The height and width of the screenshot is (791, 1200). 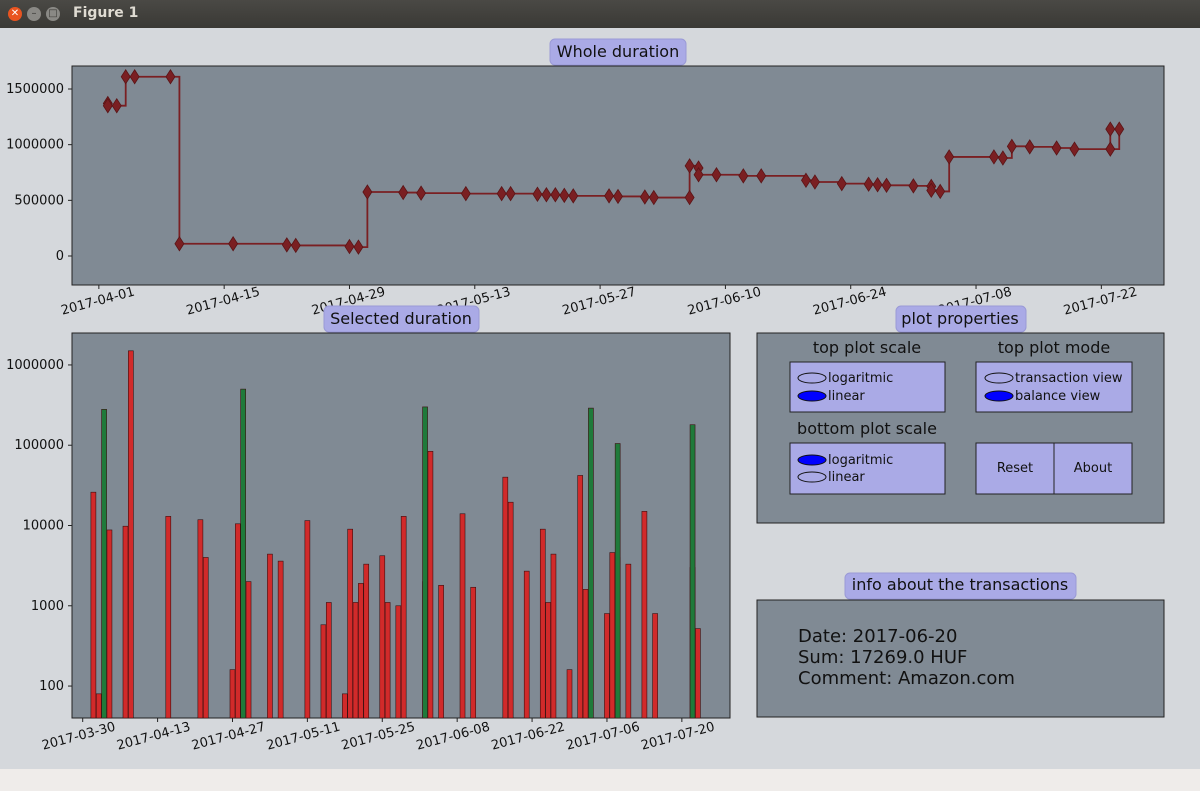 I want to click on bottom-xtick-label: 2017-04-13, so click(x=153, y=737).